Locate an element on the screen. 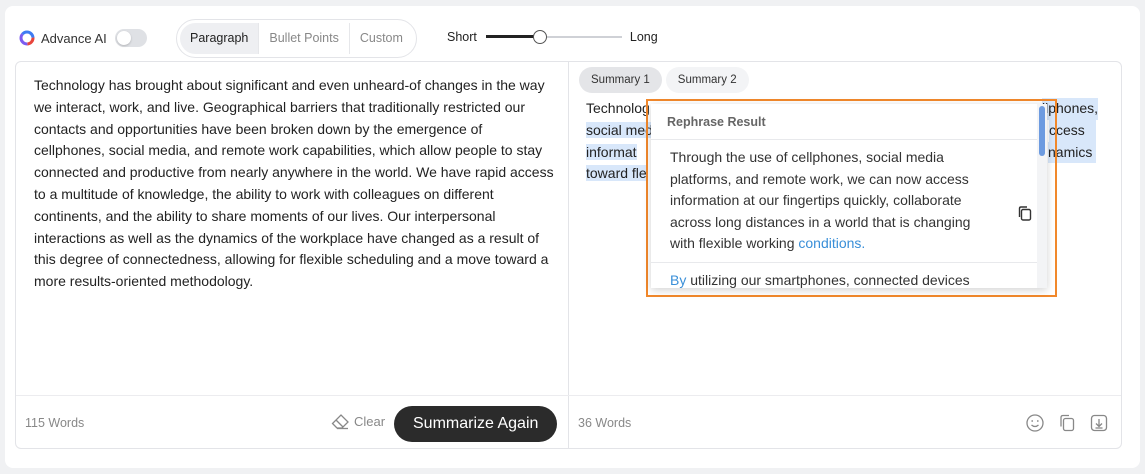  length-long-label: Long is located at coordinates (643, 37).